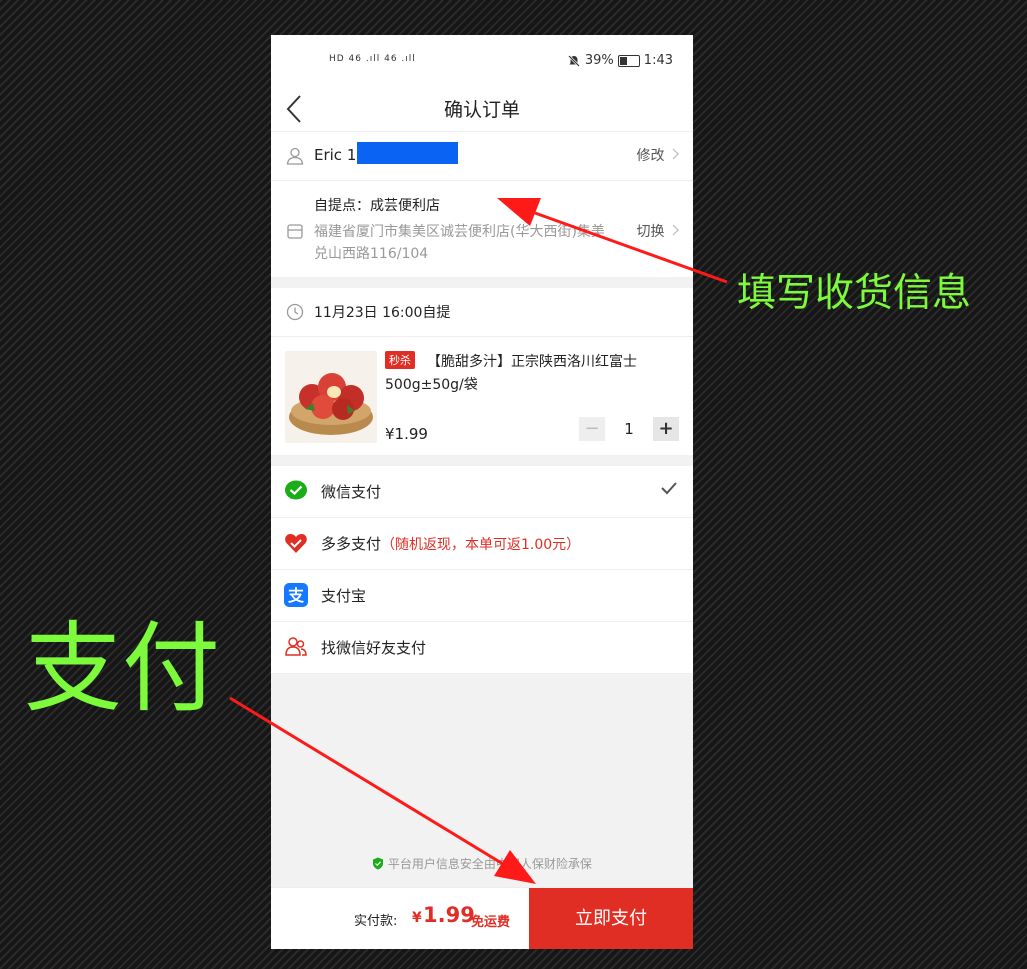 This screenshot has width=1027, height=969. What do you see at coordinates (612, 241) in the screenshot?
I see `arrow-to-pickup` at bounding box center [612, 241].